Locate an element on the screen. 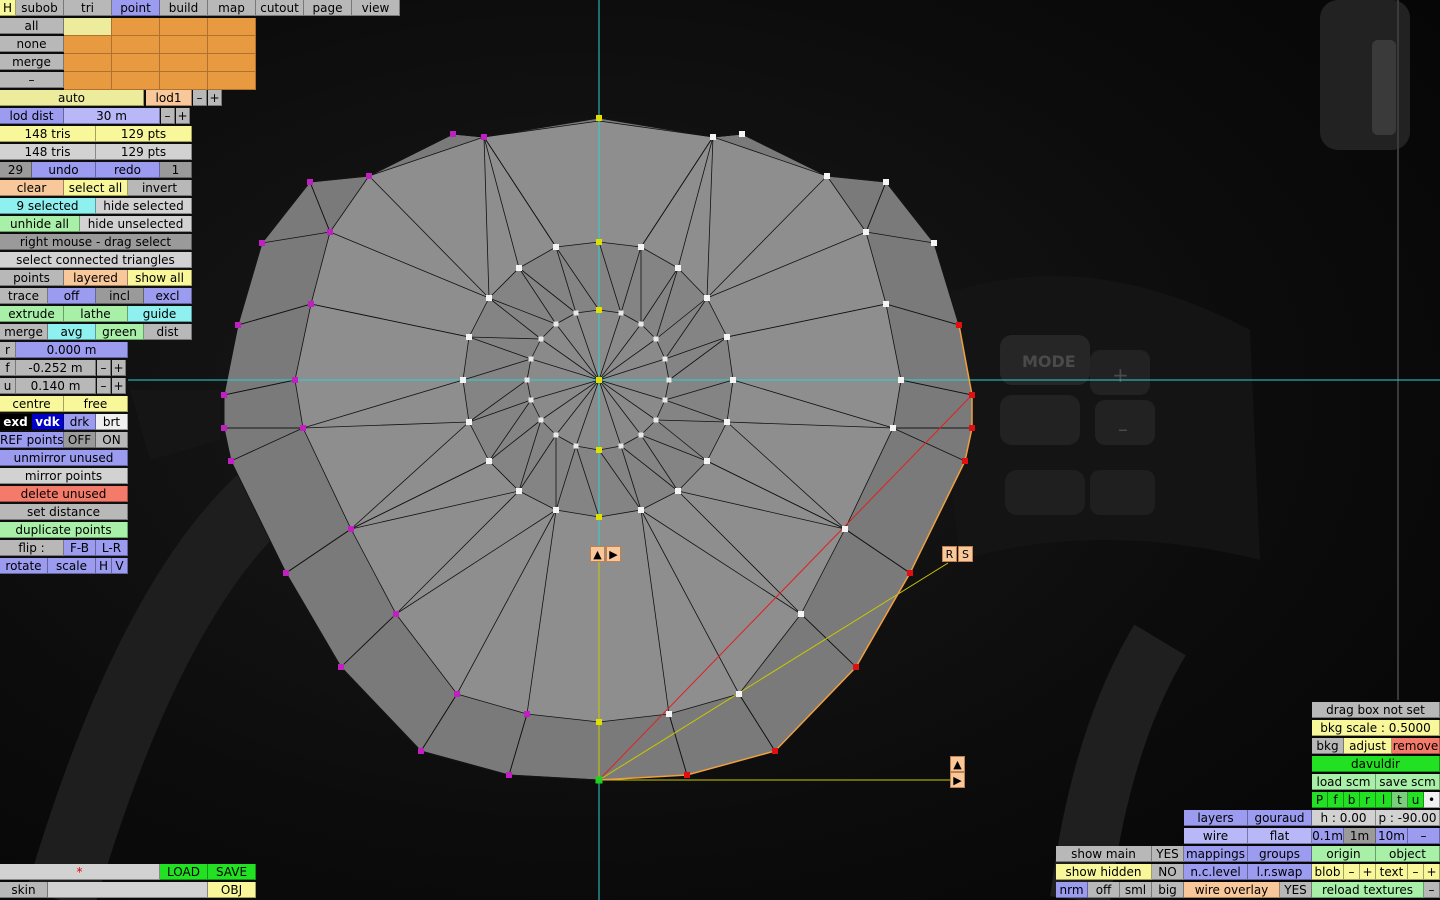 Image resolution: width=1440 pixels, height=900 pixels. tab-page: page is located at coordinates (328, 8).